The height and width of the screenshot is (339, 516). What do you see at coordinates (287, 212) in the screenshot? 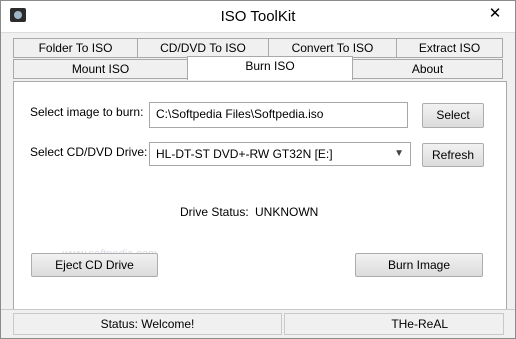
I see `drive-status-value: UNKNOWN` at bounding box center [287, 212].